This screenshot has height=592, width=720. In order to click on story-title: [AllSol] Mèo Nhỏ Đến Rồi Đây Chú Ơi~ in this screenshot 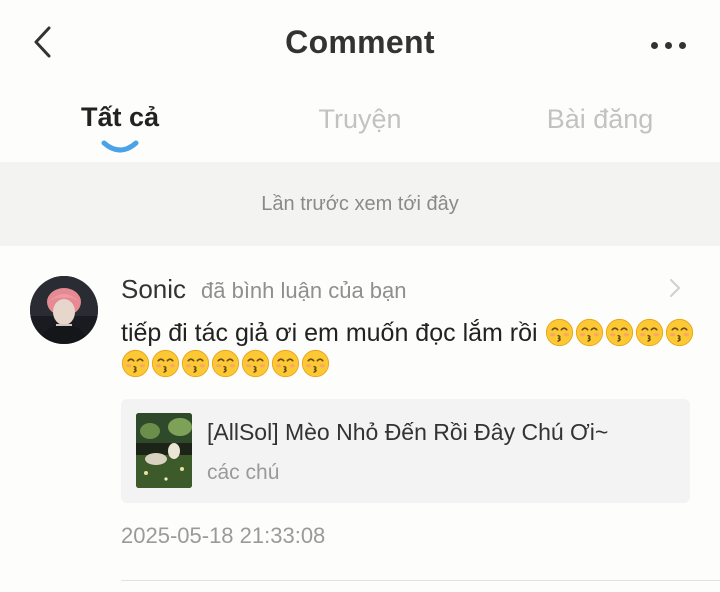, I will do `click(408, 432)`.